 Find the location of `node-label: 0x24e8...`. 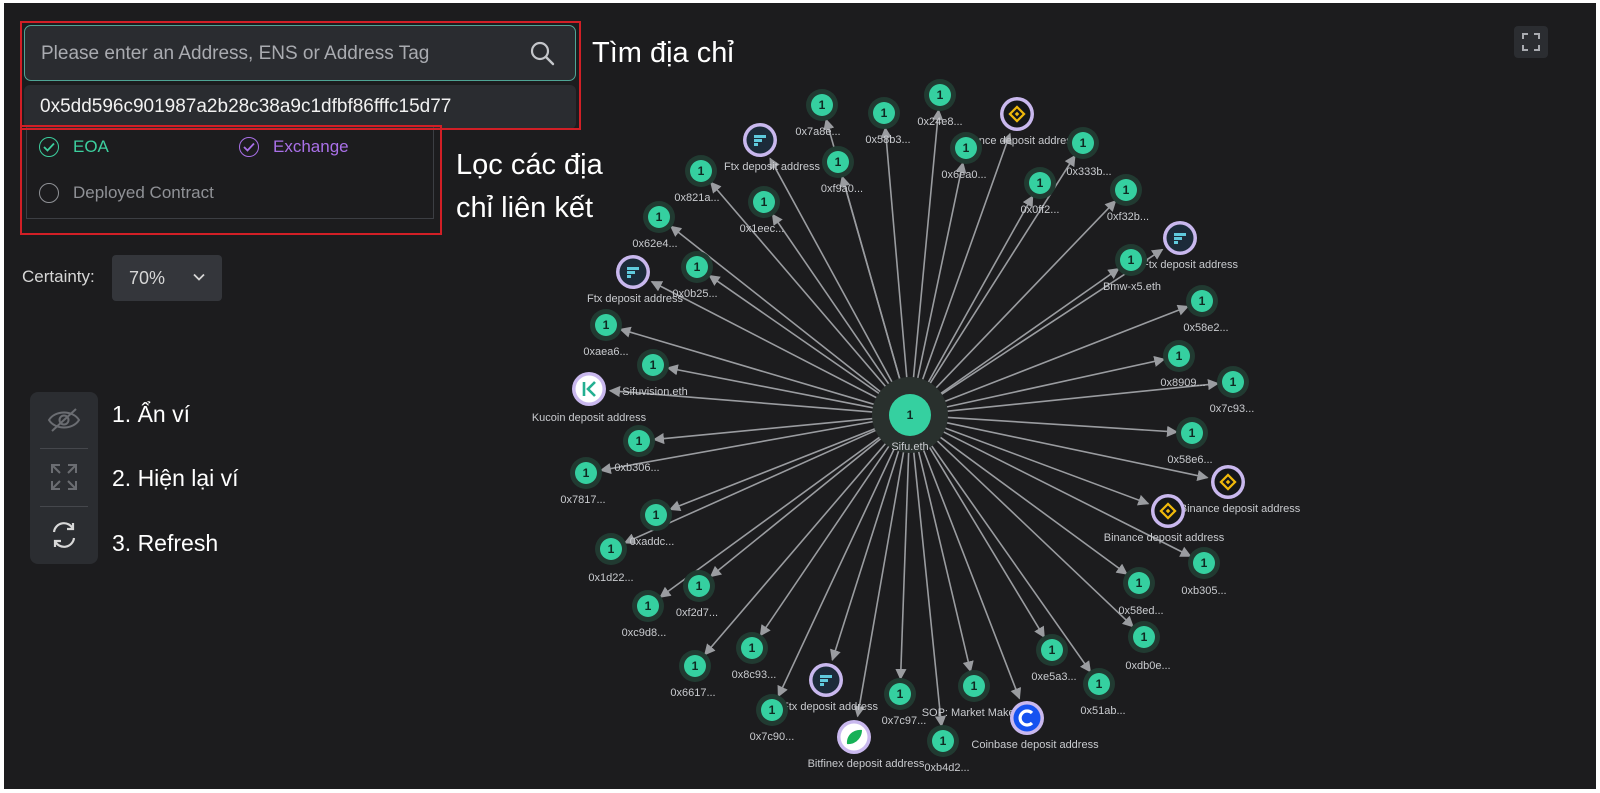

node-label: 0x24e8... is located at coordinates (939, 122).